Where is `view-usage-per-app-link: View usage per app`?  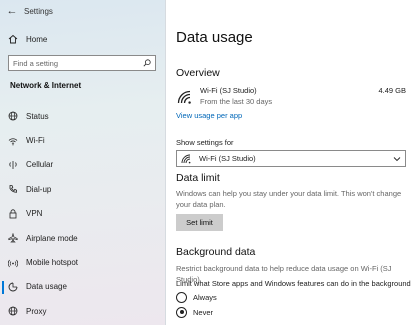
view-usage-per-app-link: View usage per app is located at coordinates (209, 115).